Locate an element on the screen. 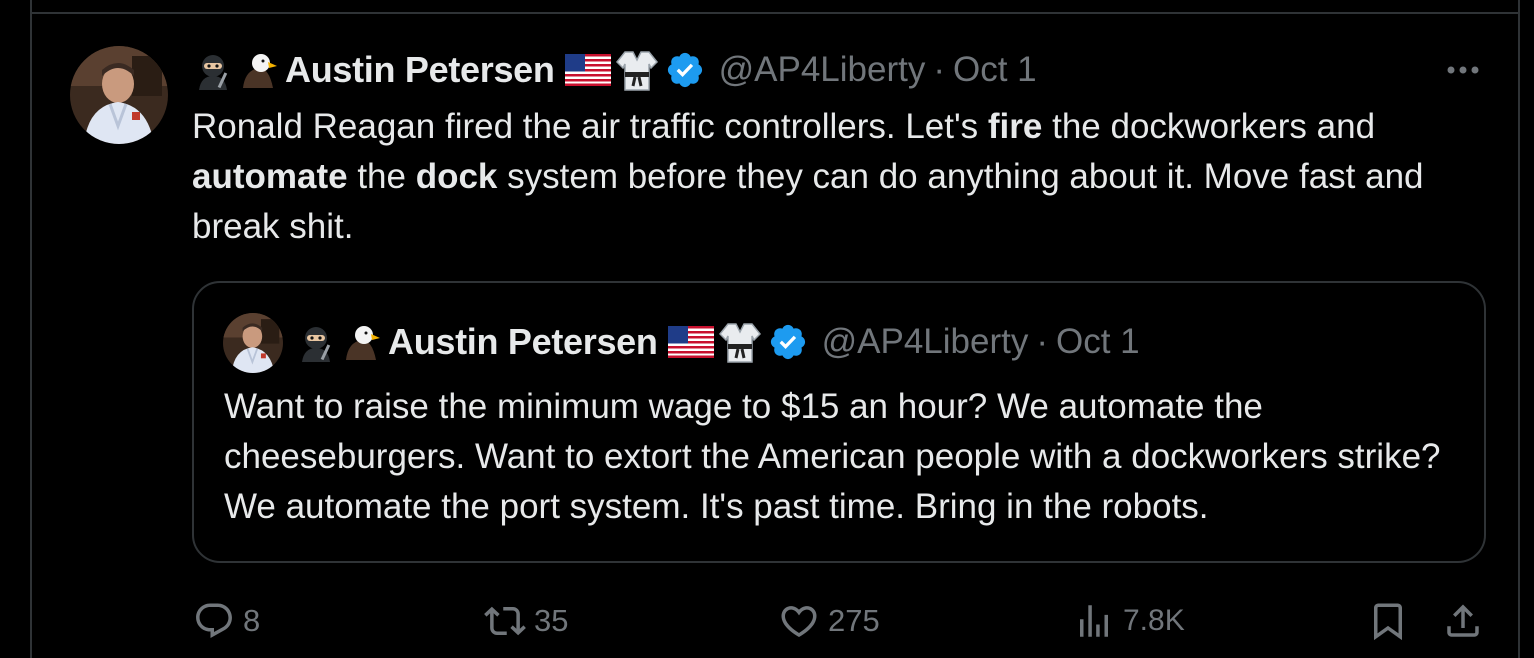 The image size is (1534, 658). author-handle: @AP4Liberty is located at coordinates (822, 70).